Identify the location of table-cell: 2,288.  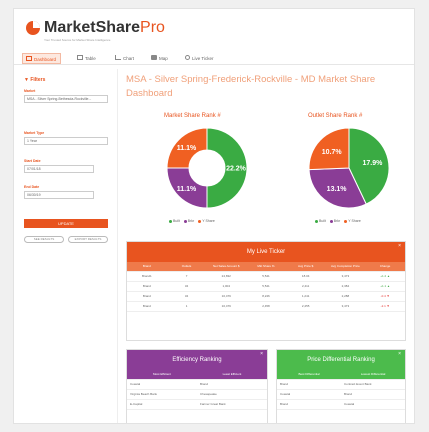
(345, 296).